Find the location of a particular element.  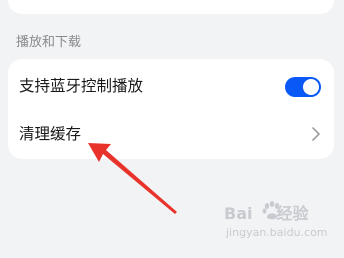

bluetooth-control-toggle is located at coordinates (303, 87).